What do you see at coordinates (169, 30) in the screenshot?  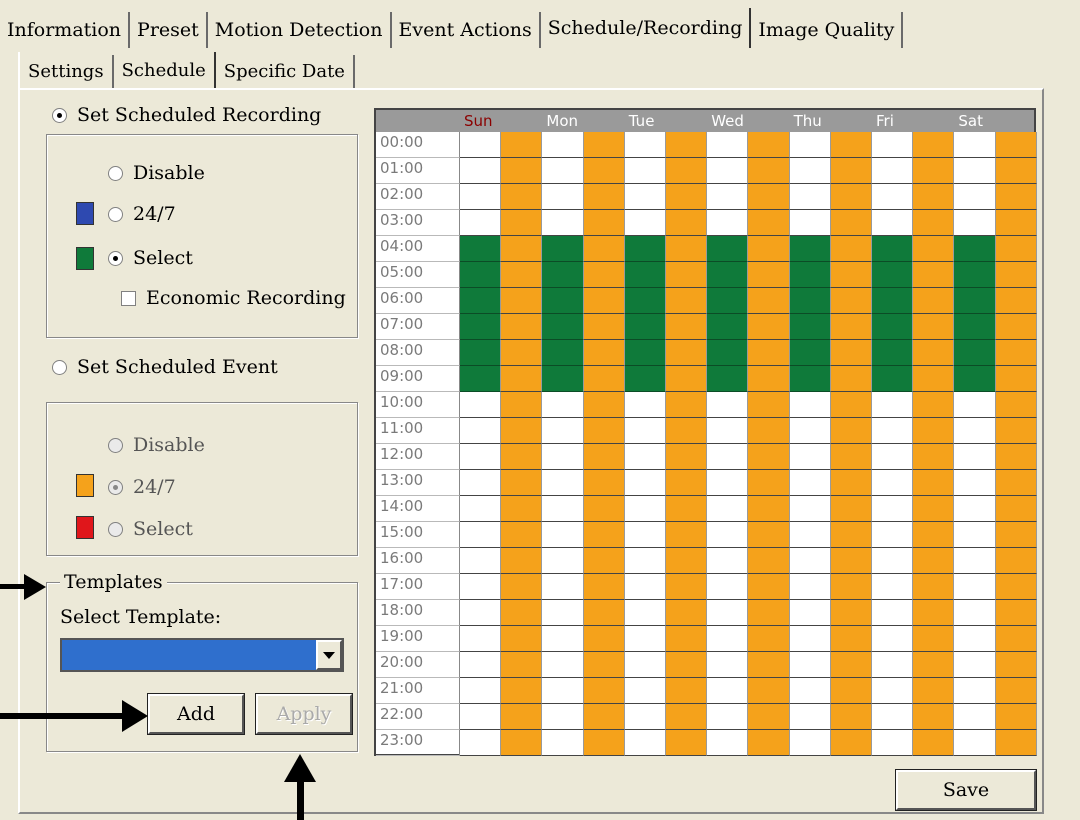 I see `tab-preset: Preset` at bounding box center [169, 30].